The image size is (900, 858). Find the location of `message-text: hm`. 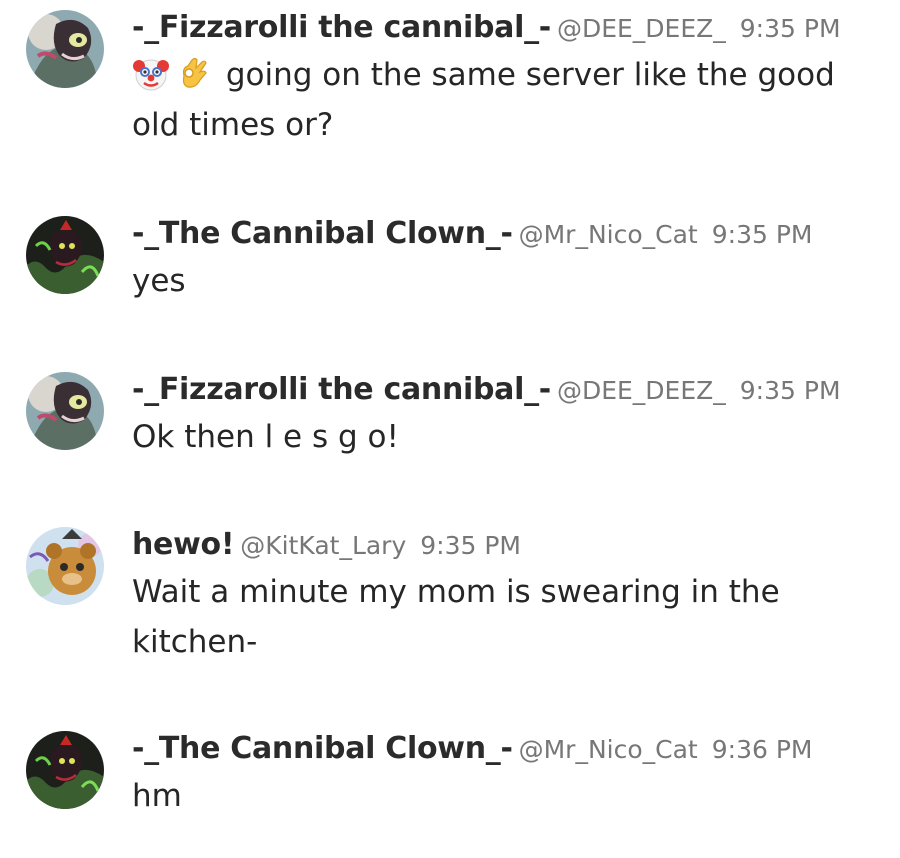

message-text: hm is located at coordinates (497, 796).